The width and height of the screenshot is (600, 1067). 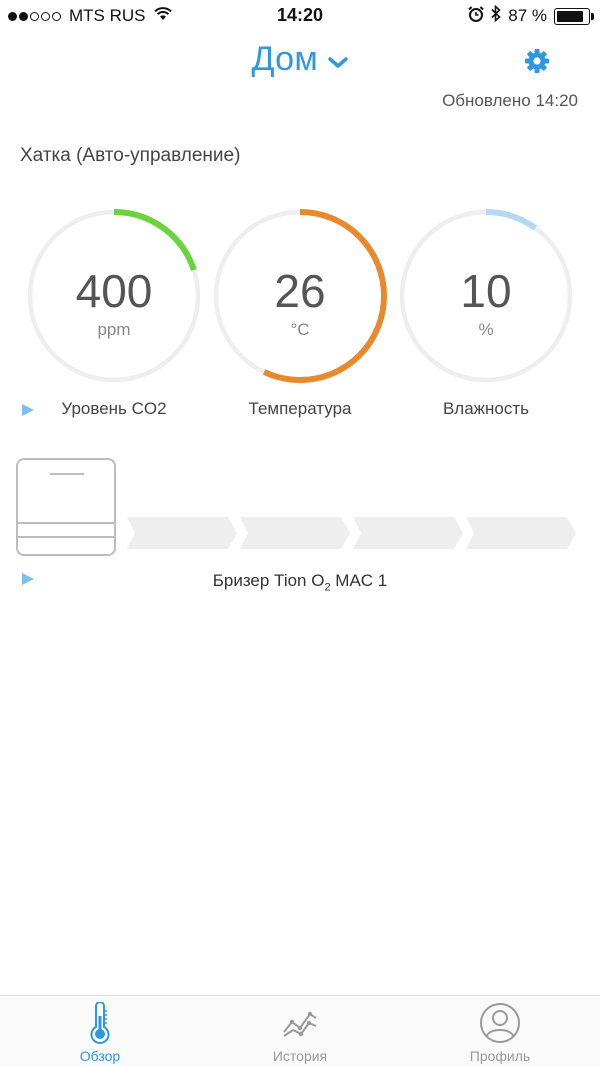 I want to click on humidity-label: Влажность, so click(x=486, y=408).